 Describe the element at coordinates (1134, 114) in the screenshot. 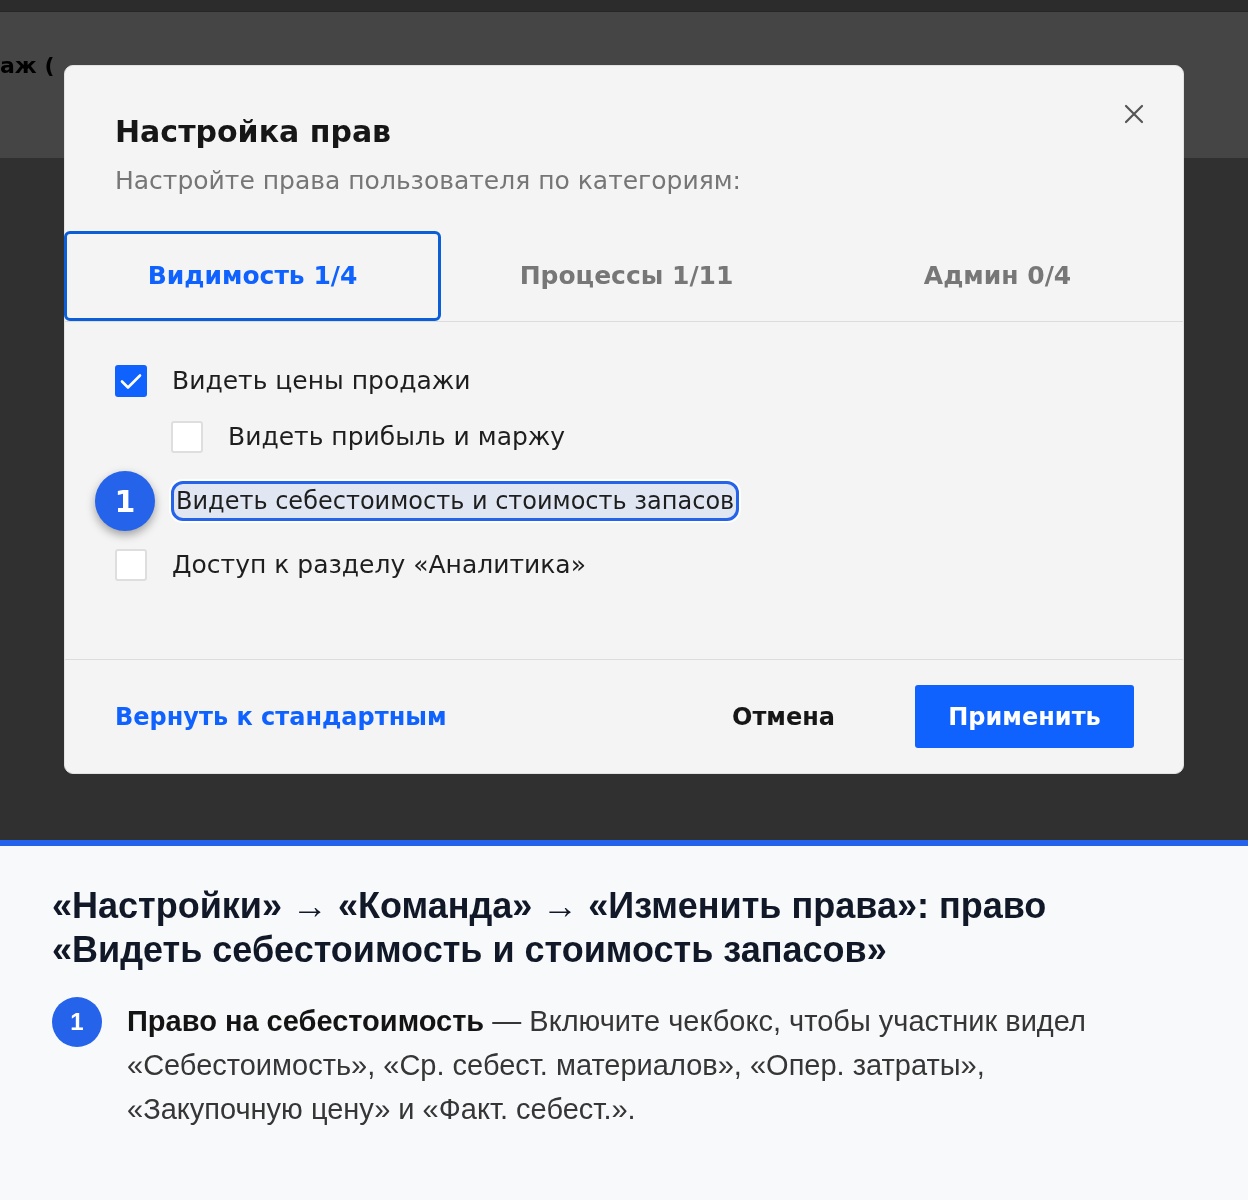

I see `close-icon` at that location.